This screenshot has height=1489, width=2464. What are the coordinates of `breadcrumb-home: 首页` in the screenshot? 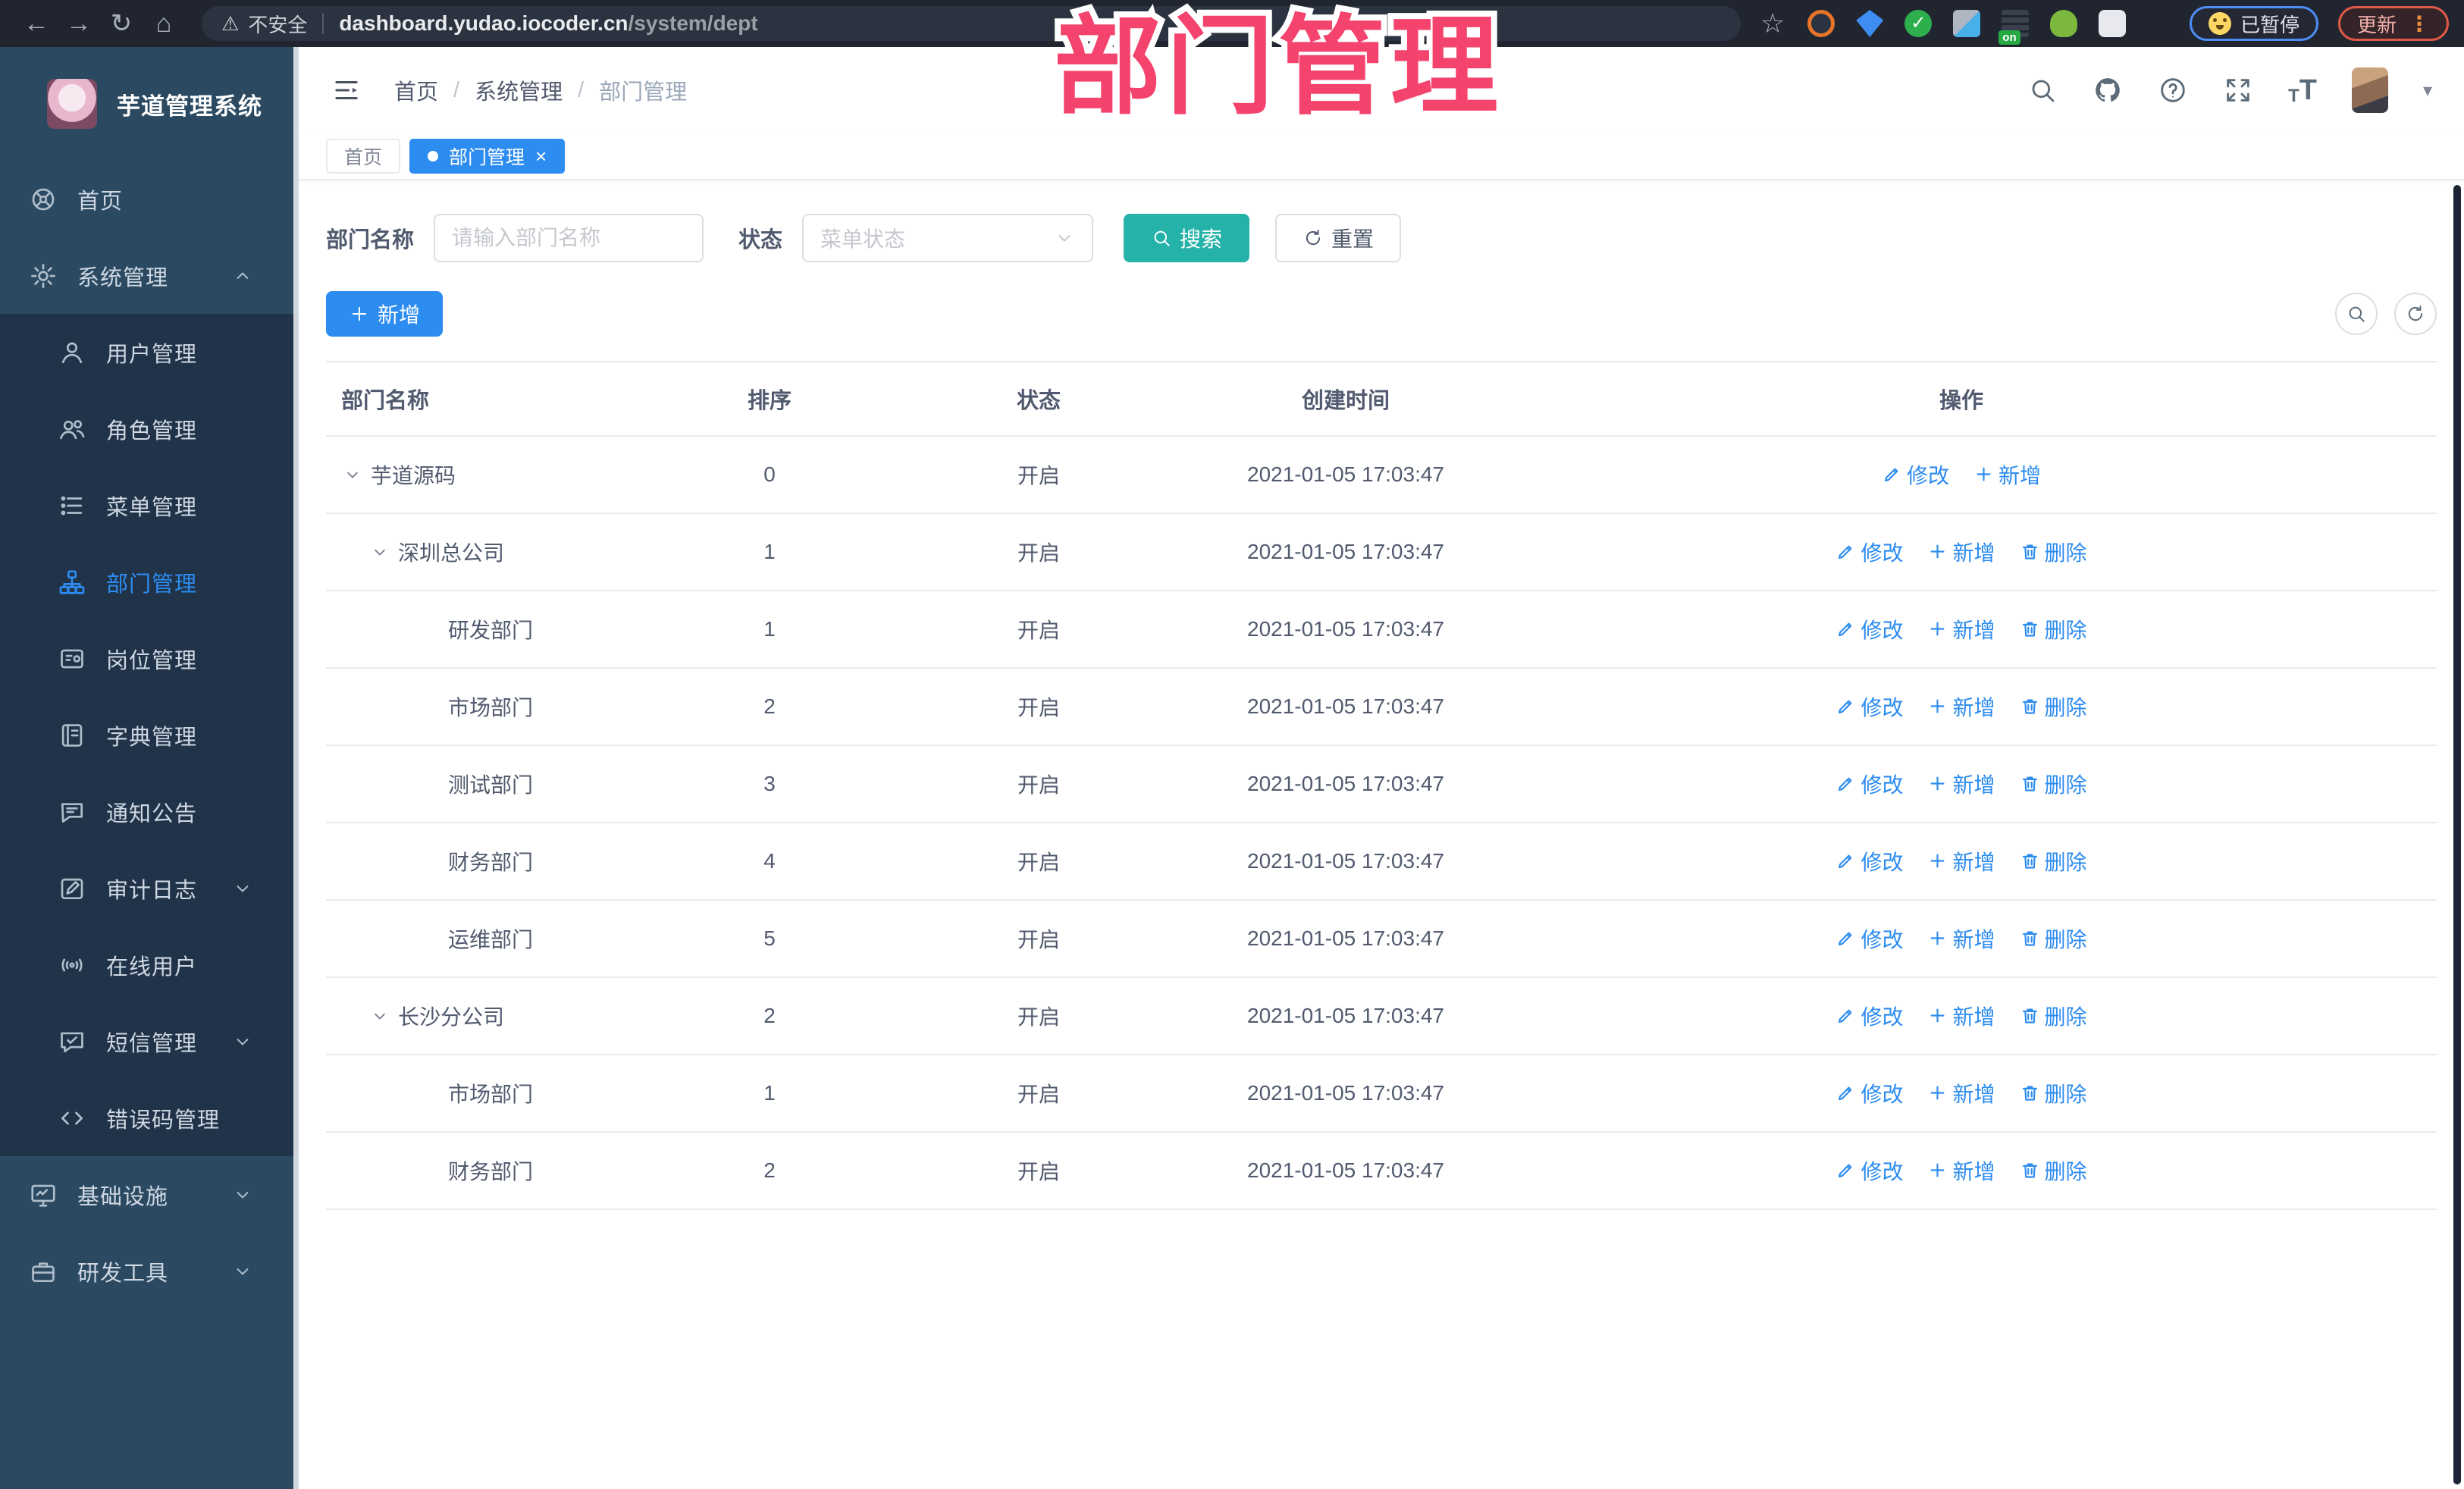 It's located at (416, 90).